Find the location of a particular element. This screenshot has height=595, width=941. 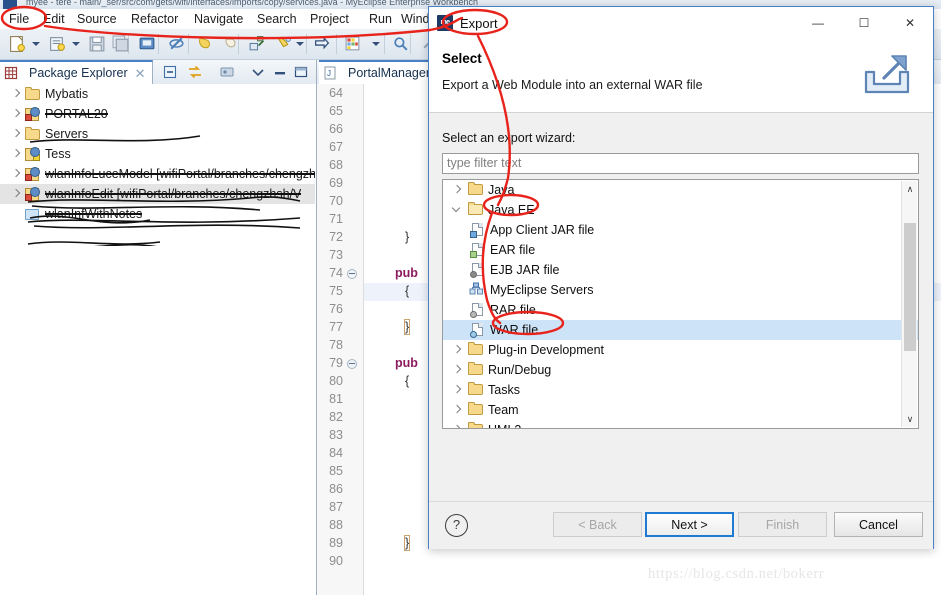

chevron-down-icon is located at coordinates (457, 210).